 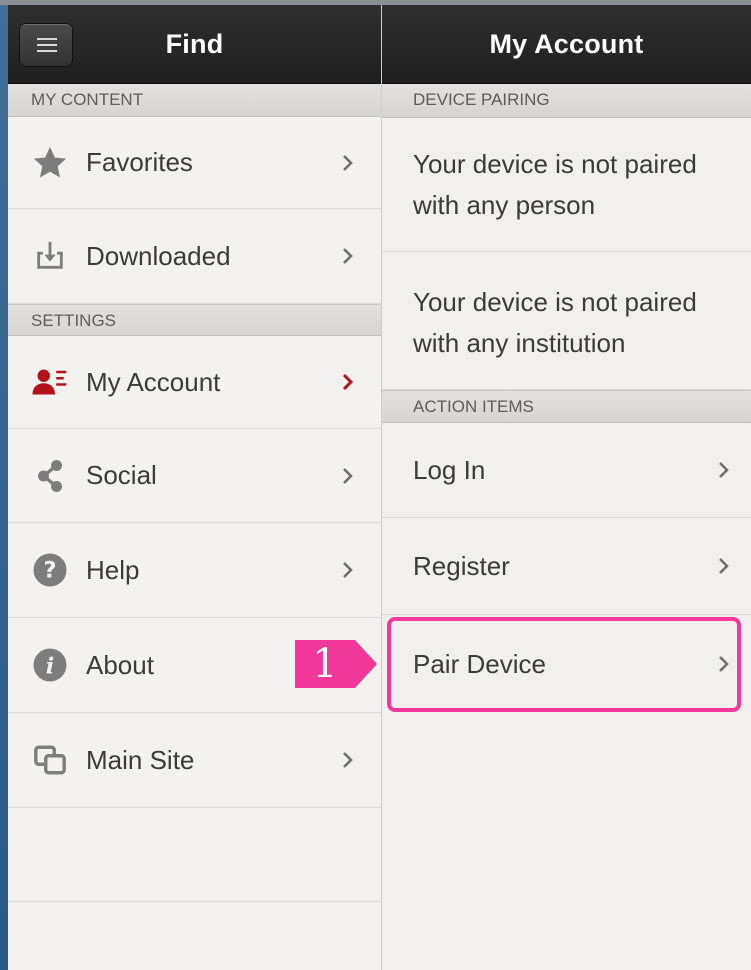 I want to click on pair-device-item: Pair Device, so click(x=566, y=664).